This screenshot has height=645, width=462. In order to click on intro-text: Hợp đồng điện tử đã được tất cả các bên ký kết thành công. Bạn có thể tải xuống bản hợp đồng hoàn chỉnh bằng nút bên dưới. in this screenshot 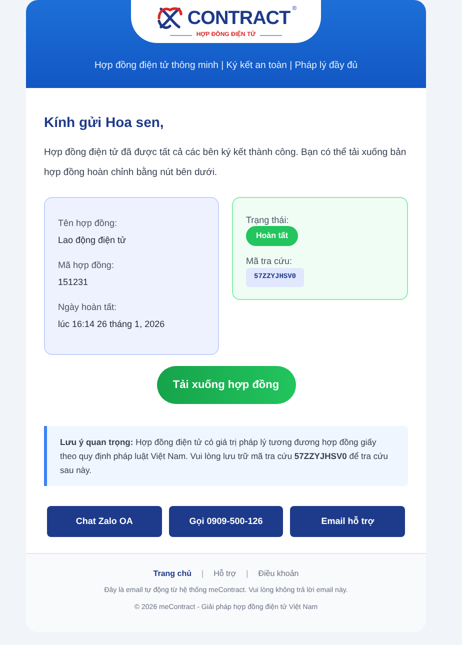, I will do `click(226, 163)`.